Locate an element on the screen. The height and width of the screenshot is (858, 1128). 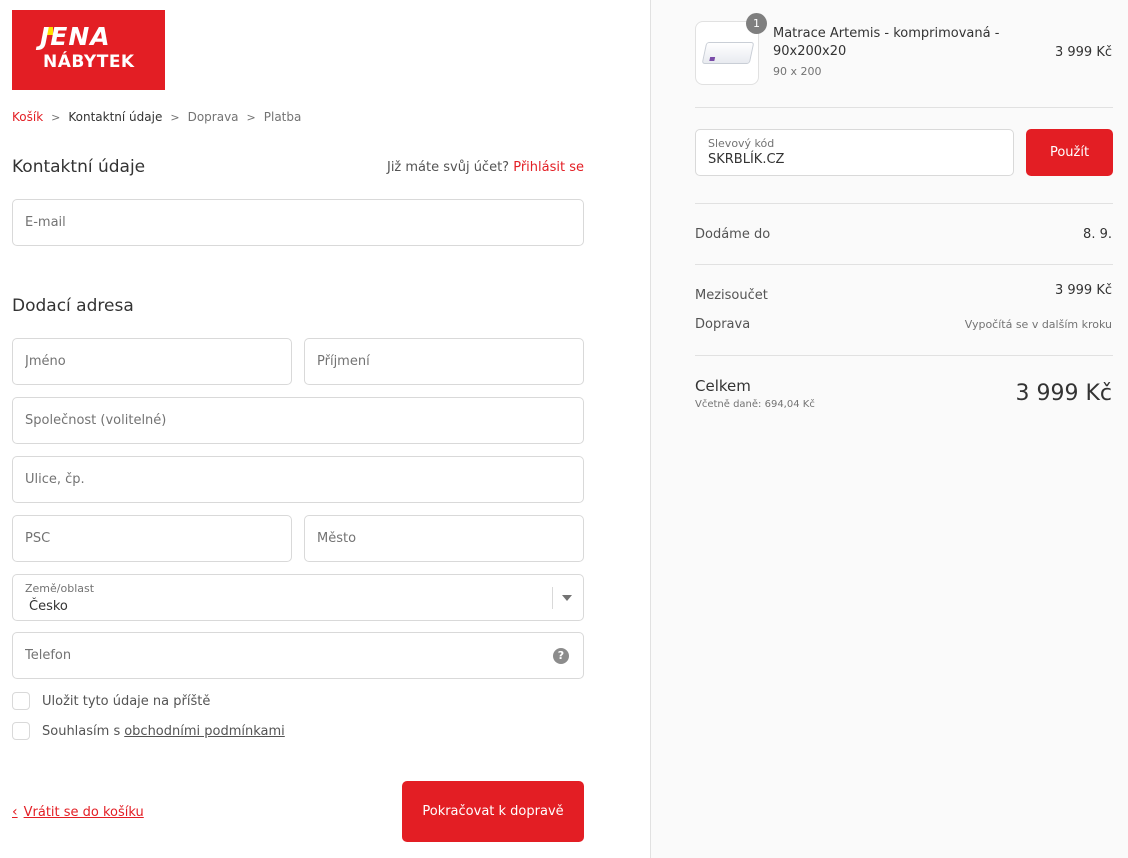
shipping-value: Vypočítá se v dalším kroku is located at coordinates (1038, 324).